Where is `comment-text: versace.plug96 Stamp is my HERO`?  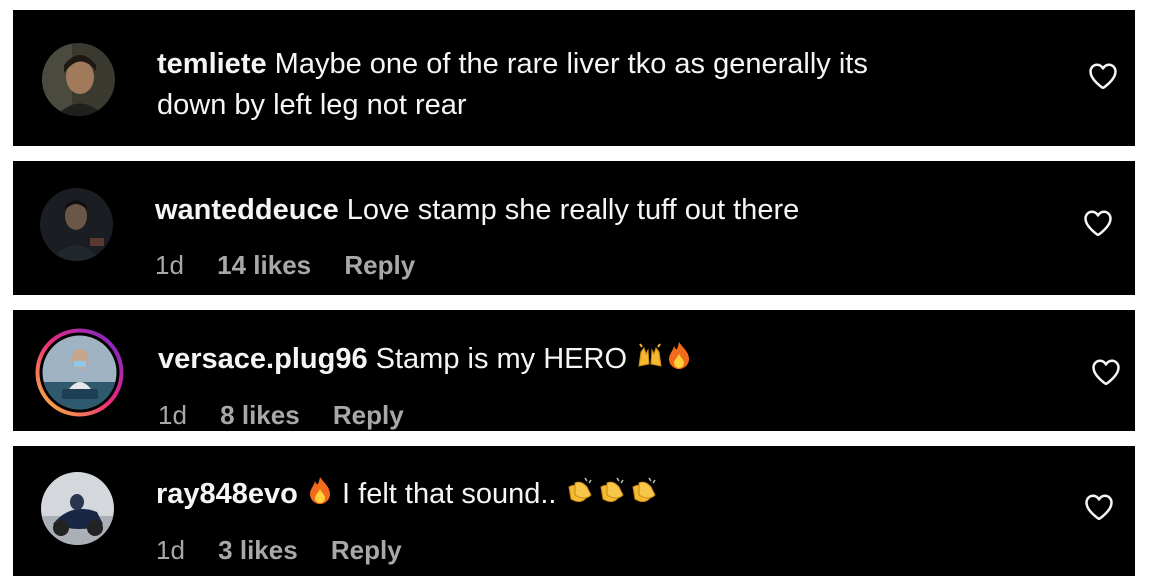
comment-text: versace.plug96 Stamp is my HERO is located at coordinates (425, 360).